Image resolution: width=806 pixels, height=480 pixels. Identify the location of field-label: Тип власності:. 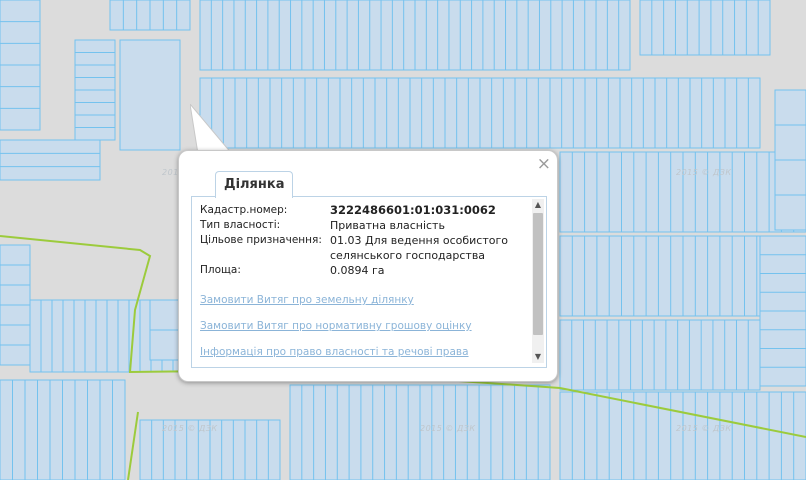
(240, 225).